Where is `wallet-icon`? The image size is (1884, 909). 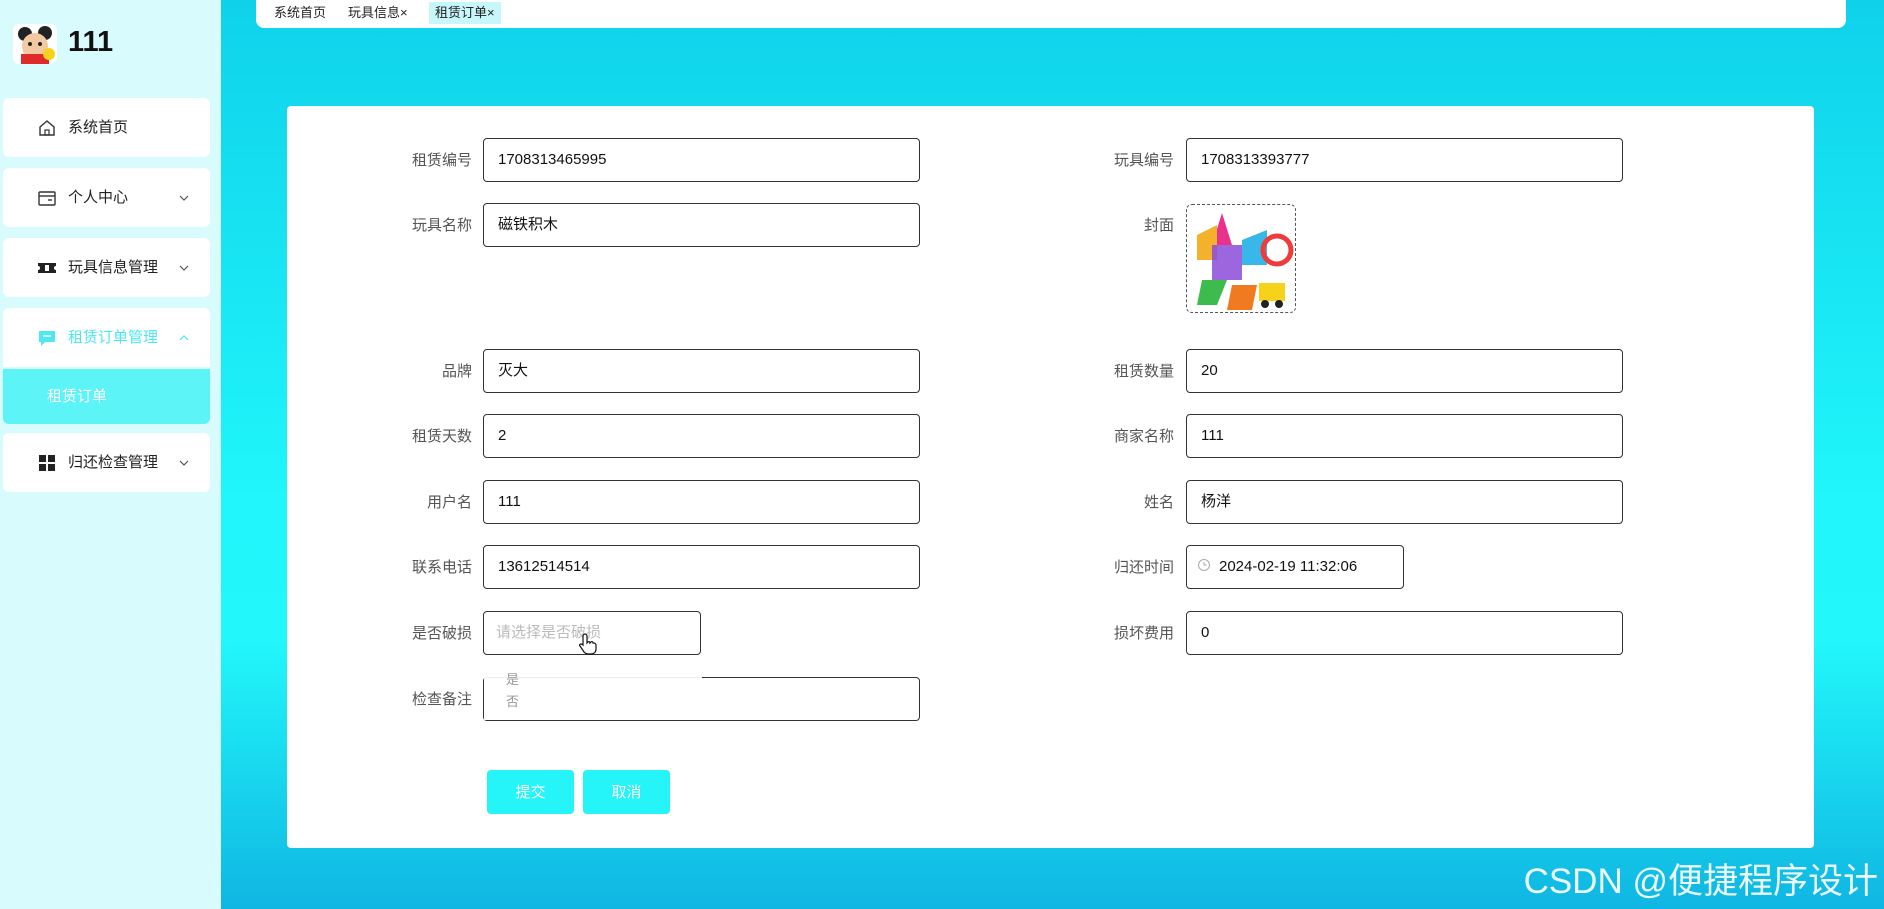 wallet-icon is located at coordinates (47, 198).